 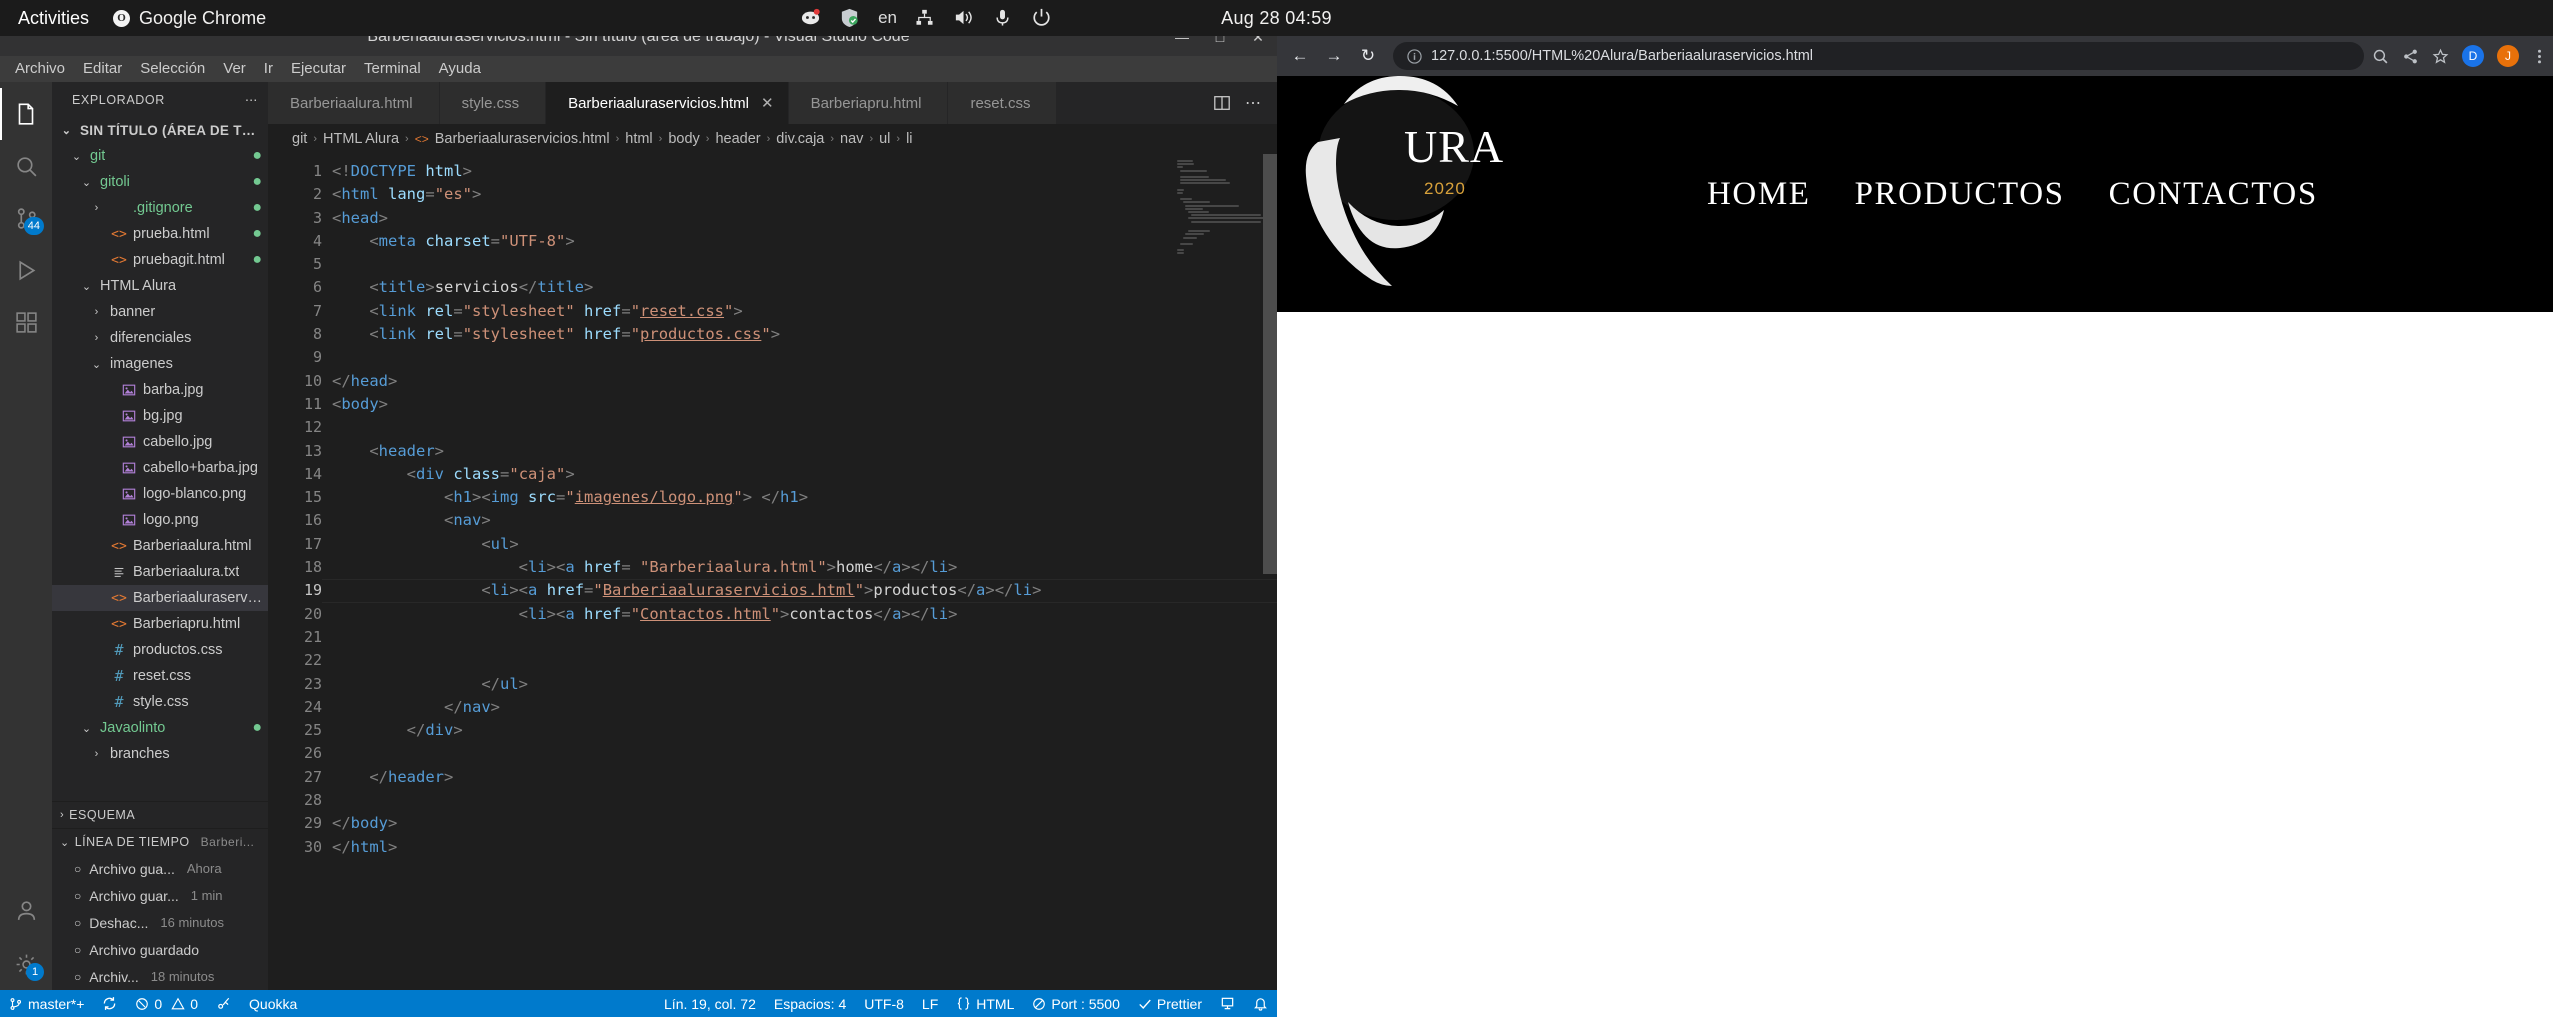 I want to click on tree-item: bg.jpg, so click(x=160, y=416).